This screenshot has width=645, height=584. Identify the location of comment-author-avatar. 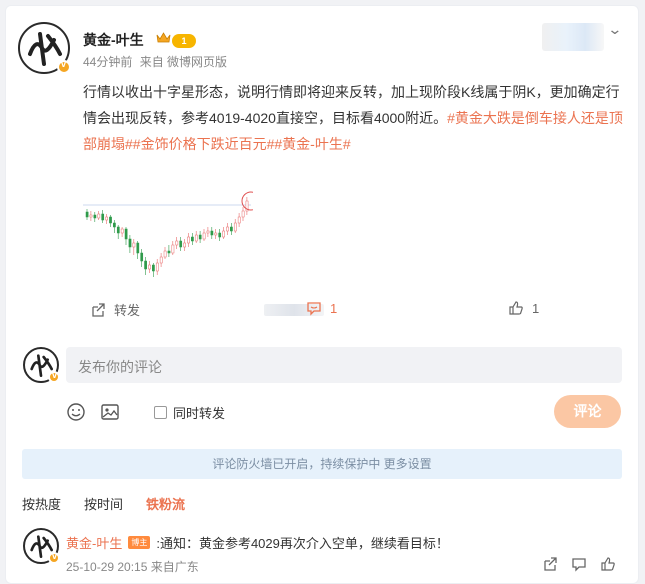
(41, 546).